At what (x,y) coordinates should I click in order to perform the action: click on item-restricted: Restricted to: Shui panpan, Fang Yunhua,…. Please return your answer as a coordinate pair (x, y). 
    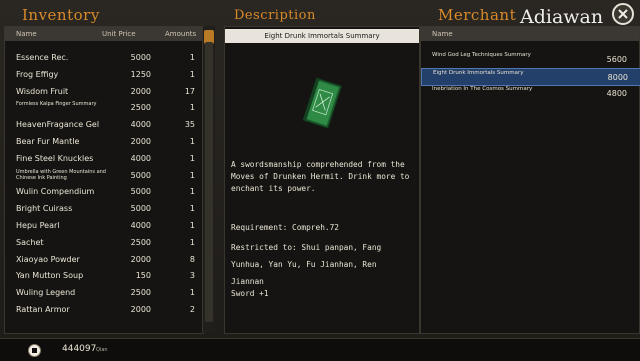
    Looking at the image, I should click on (306, 264).